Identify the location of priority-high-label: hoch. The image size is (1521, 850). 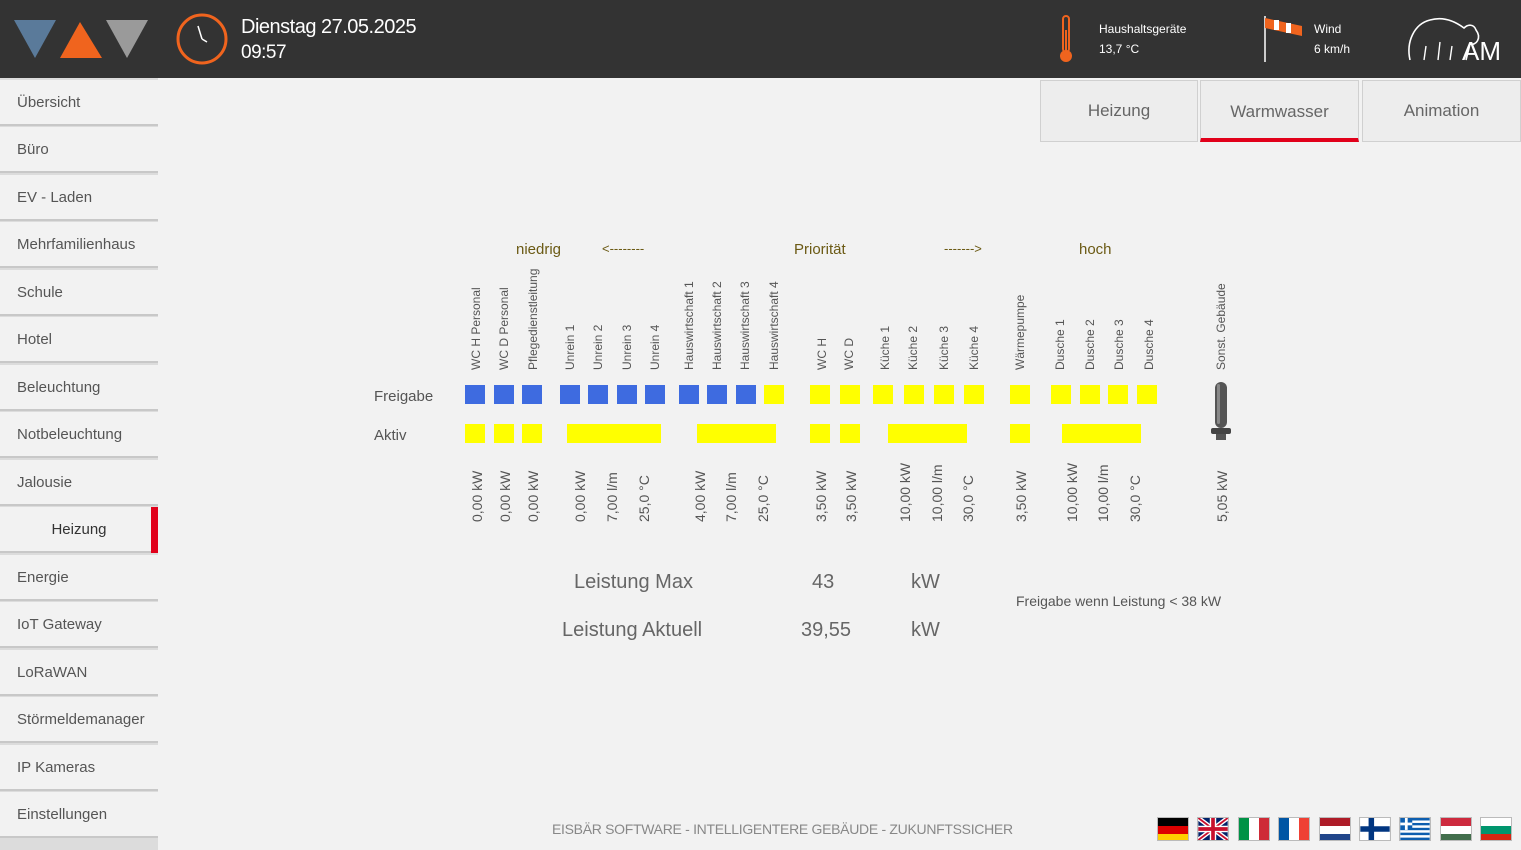
(1095, 249).